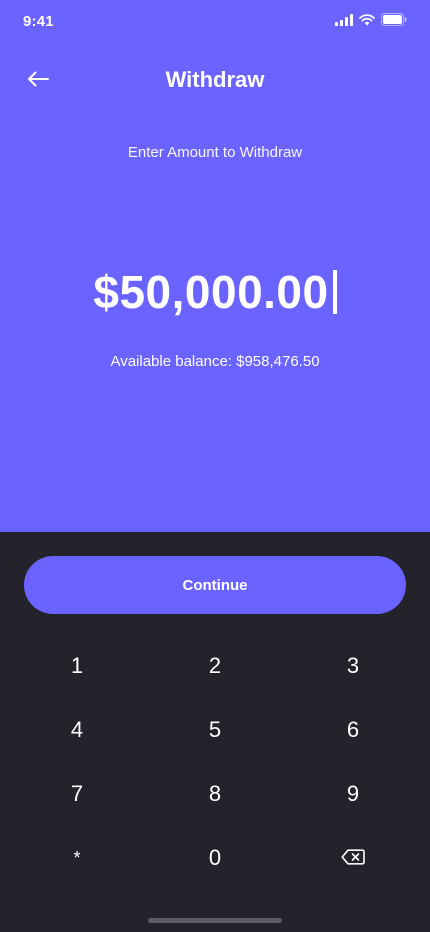  Describe the element at coordinates (215, 585) in the screenshot. I see `continue-button: Continue` at that location.